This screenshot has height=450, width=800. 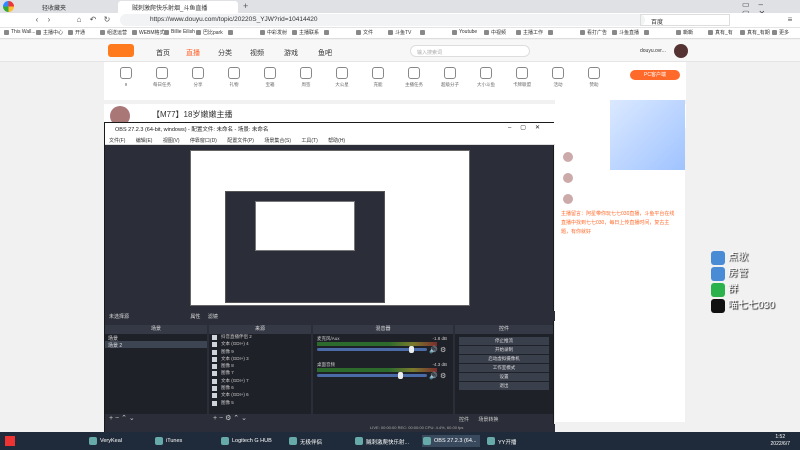 I want to click on source-item: 文本 (GDI+) 7, so click(x=260, y=381).